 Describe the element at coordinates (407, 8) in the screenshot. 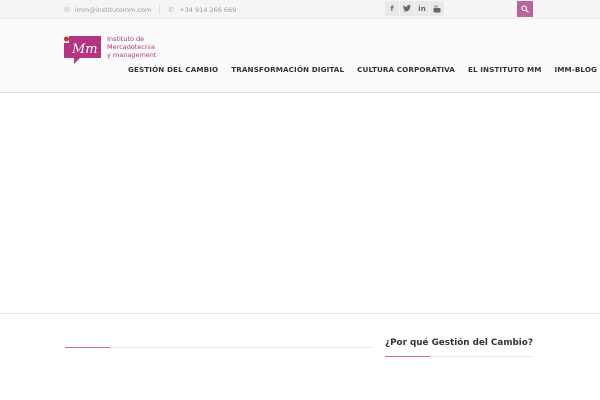

I see `twitter-icon` at that location.